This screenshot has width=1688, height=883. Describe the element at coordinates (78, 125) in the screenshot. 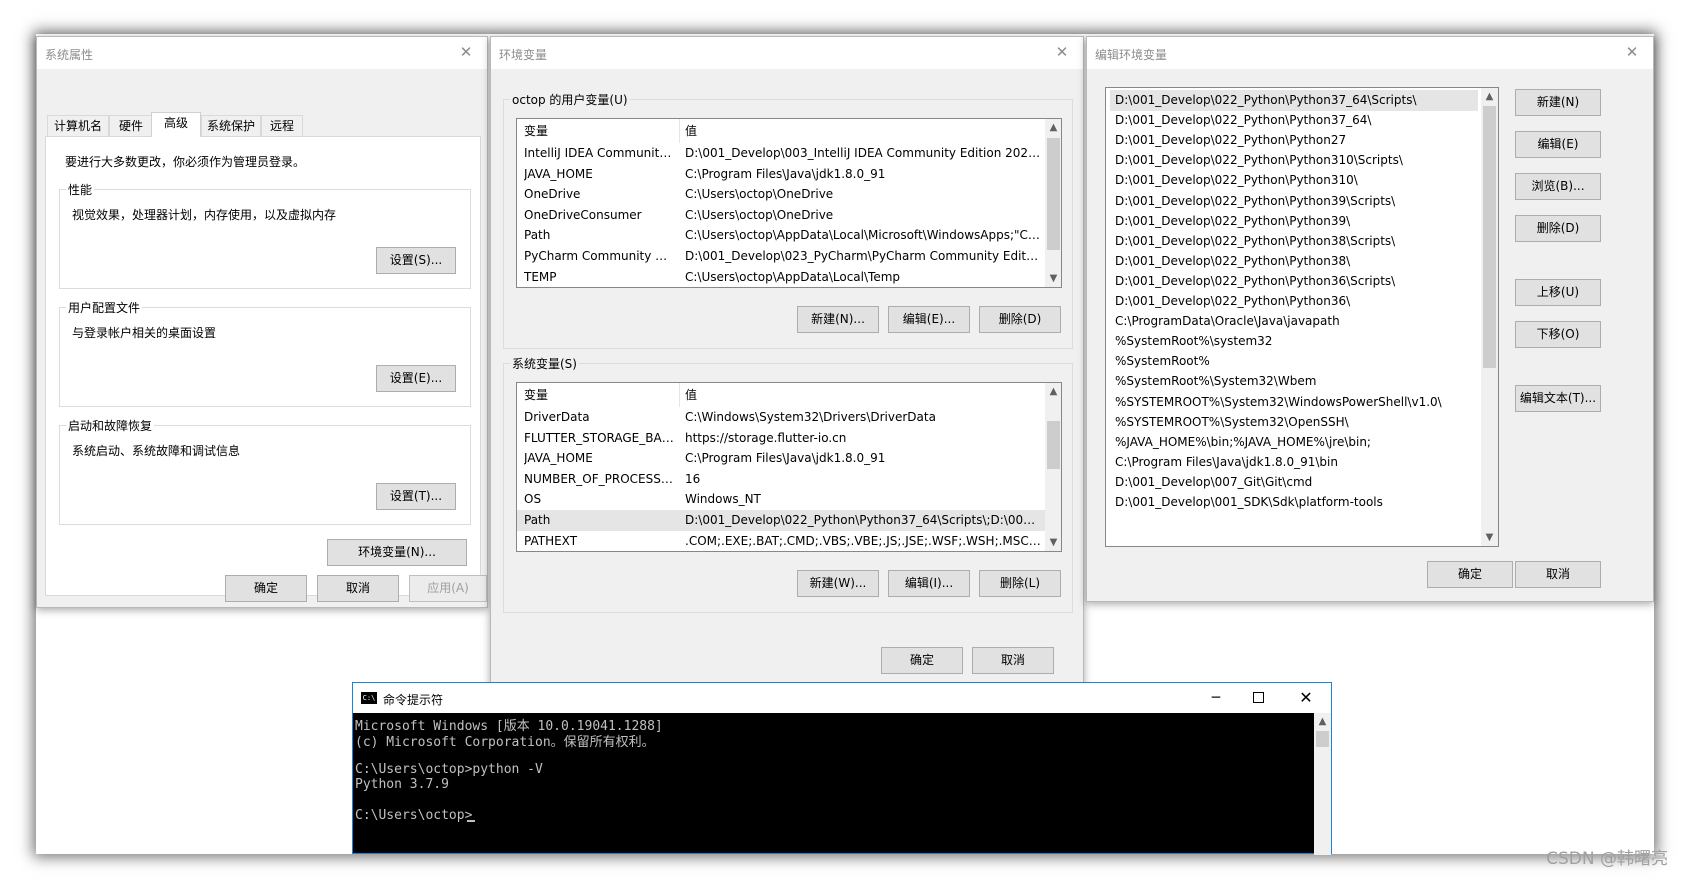

I see `tab-computer-name: 计算机名` at that location.